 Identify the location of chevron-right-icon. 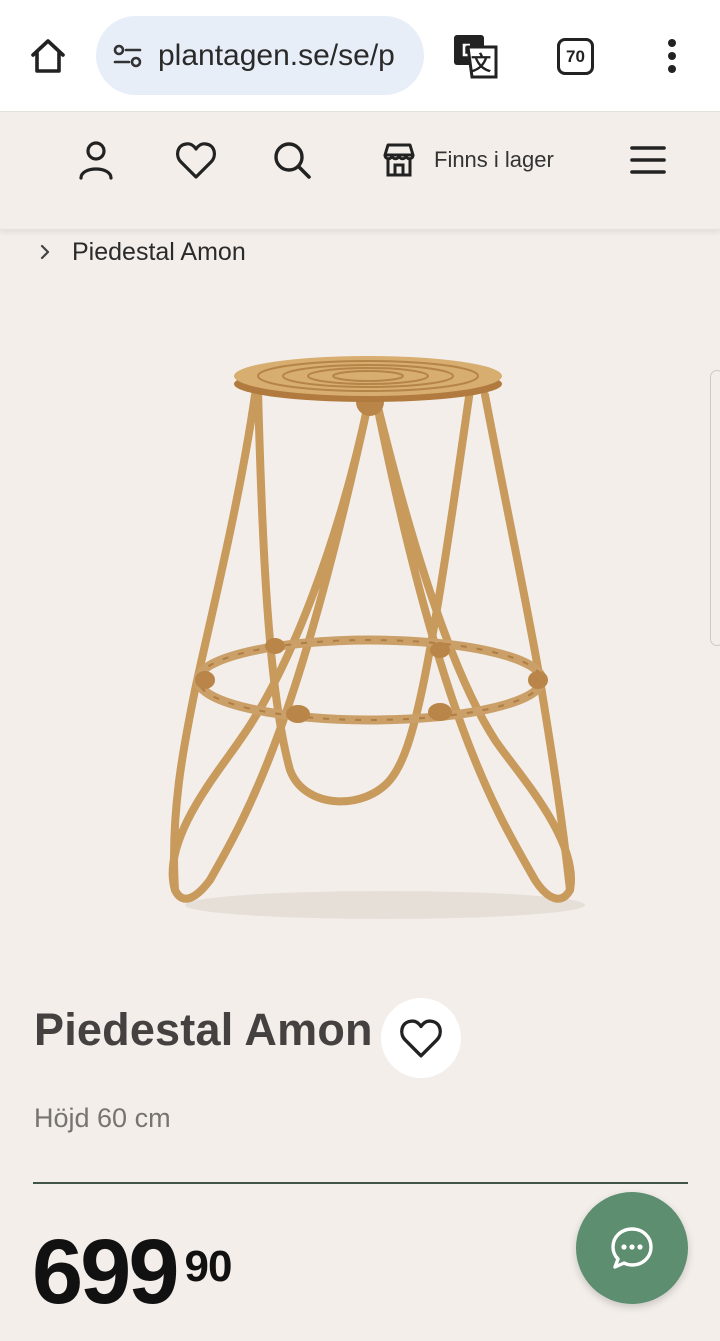
(45, 252).